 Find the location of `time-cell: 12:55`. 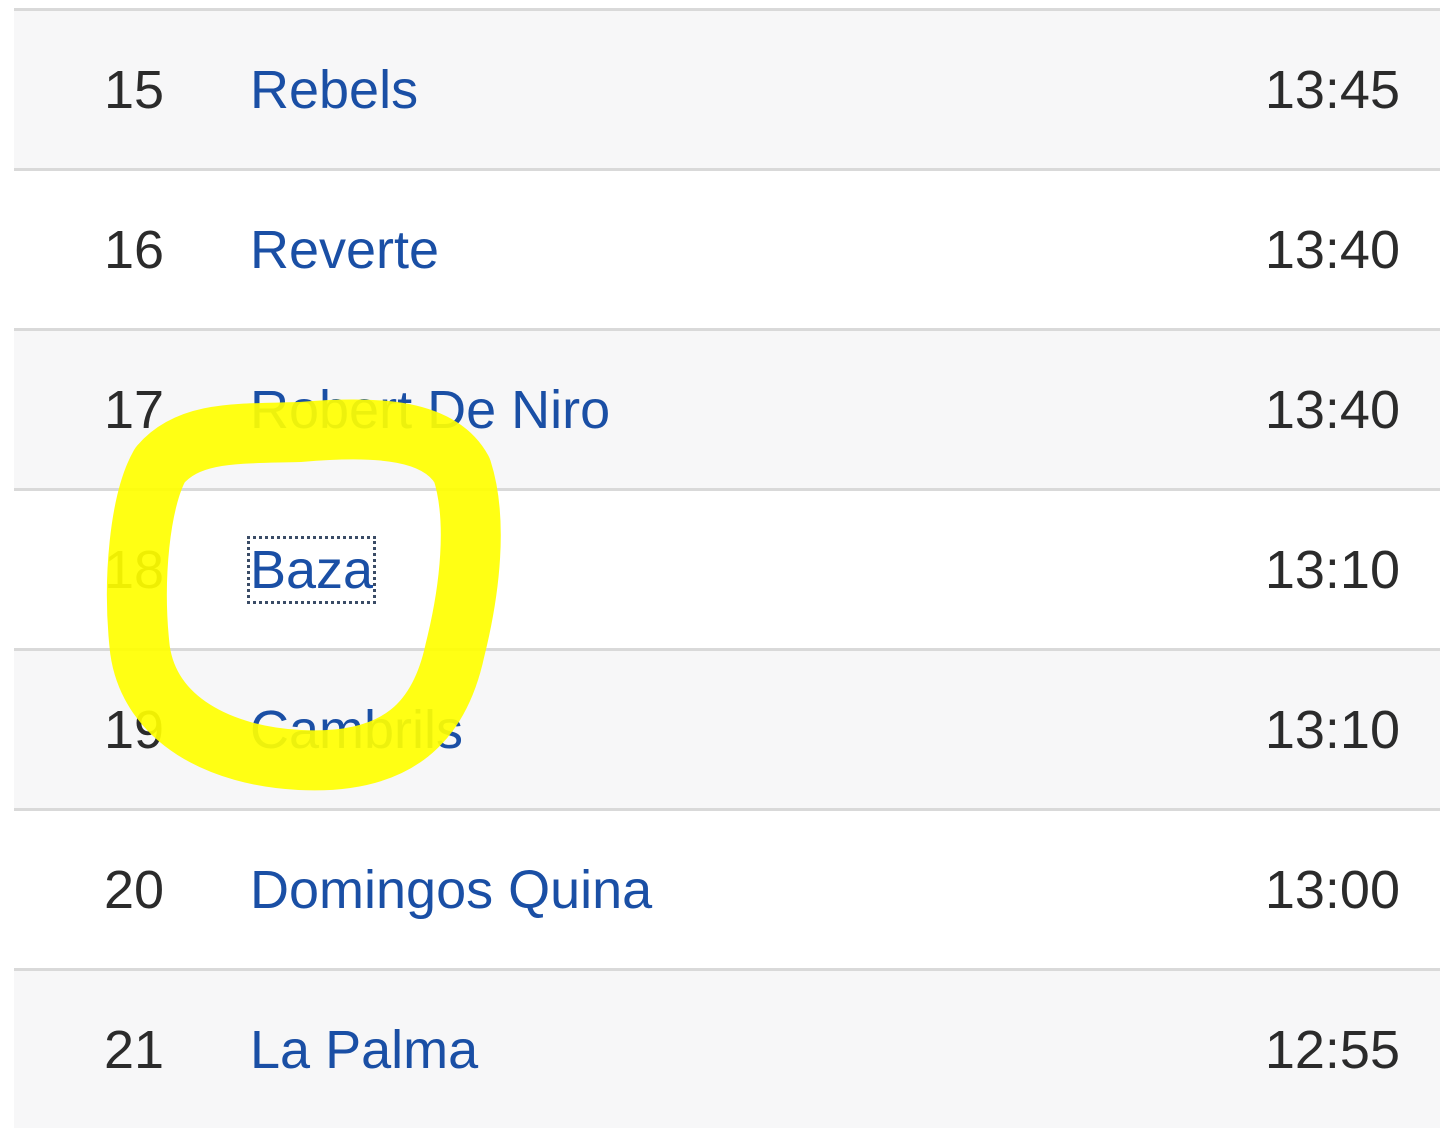

time-cell: 12:55 is located at coordinates (1332, 1049).